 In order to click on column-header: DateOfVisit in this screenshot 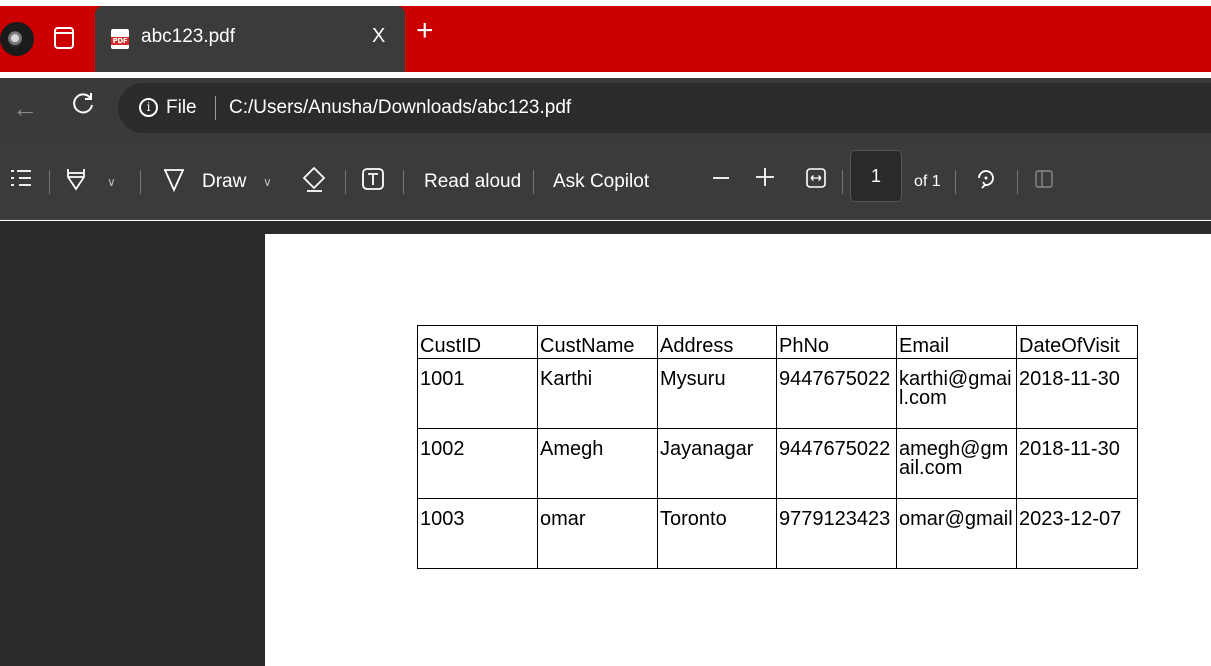, I will do `click(1077, 342)`.